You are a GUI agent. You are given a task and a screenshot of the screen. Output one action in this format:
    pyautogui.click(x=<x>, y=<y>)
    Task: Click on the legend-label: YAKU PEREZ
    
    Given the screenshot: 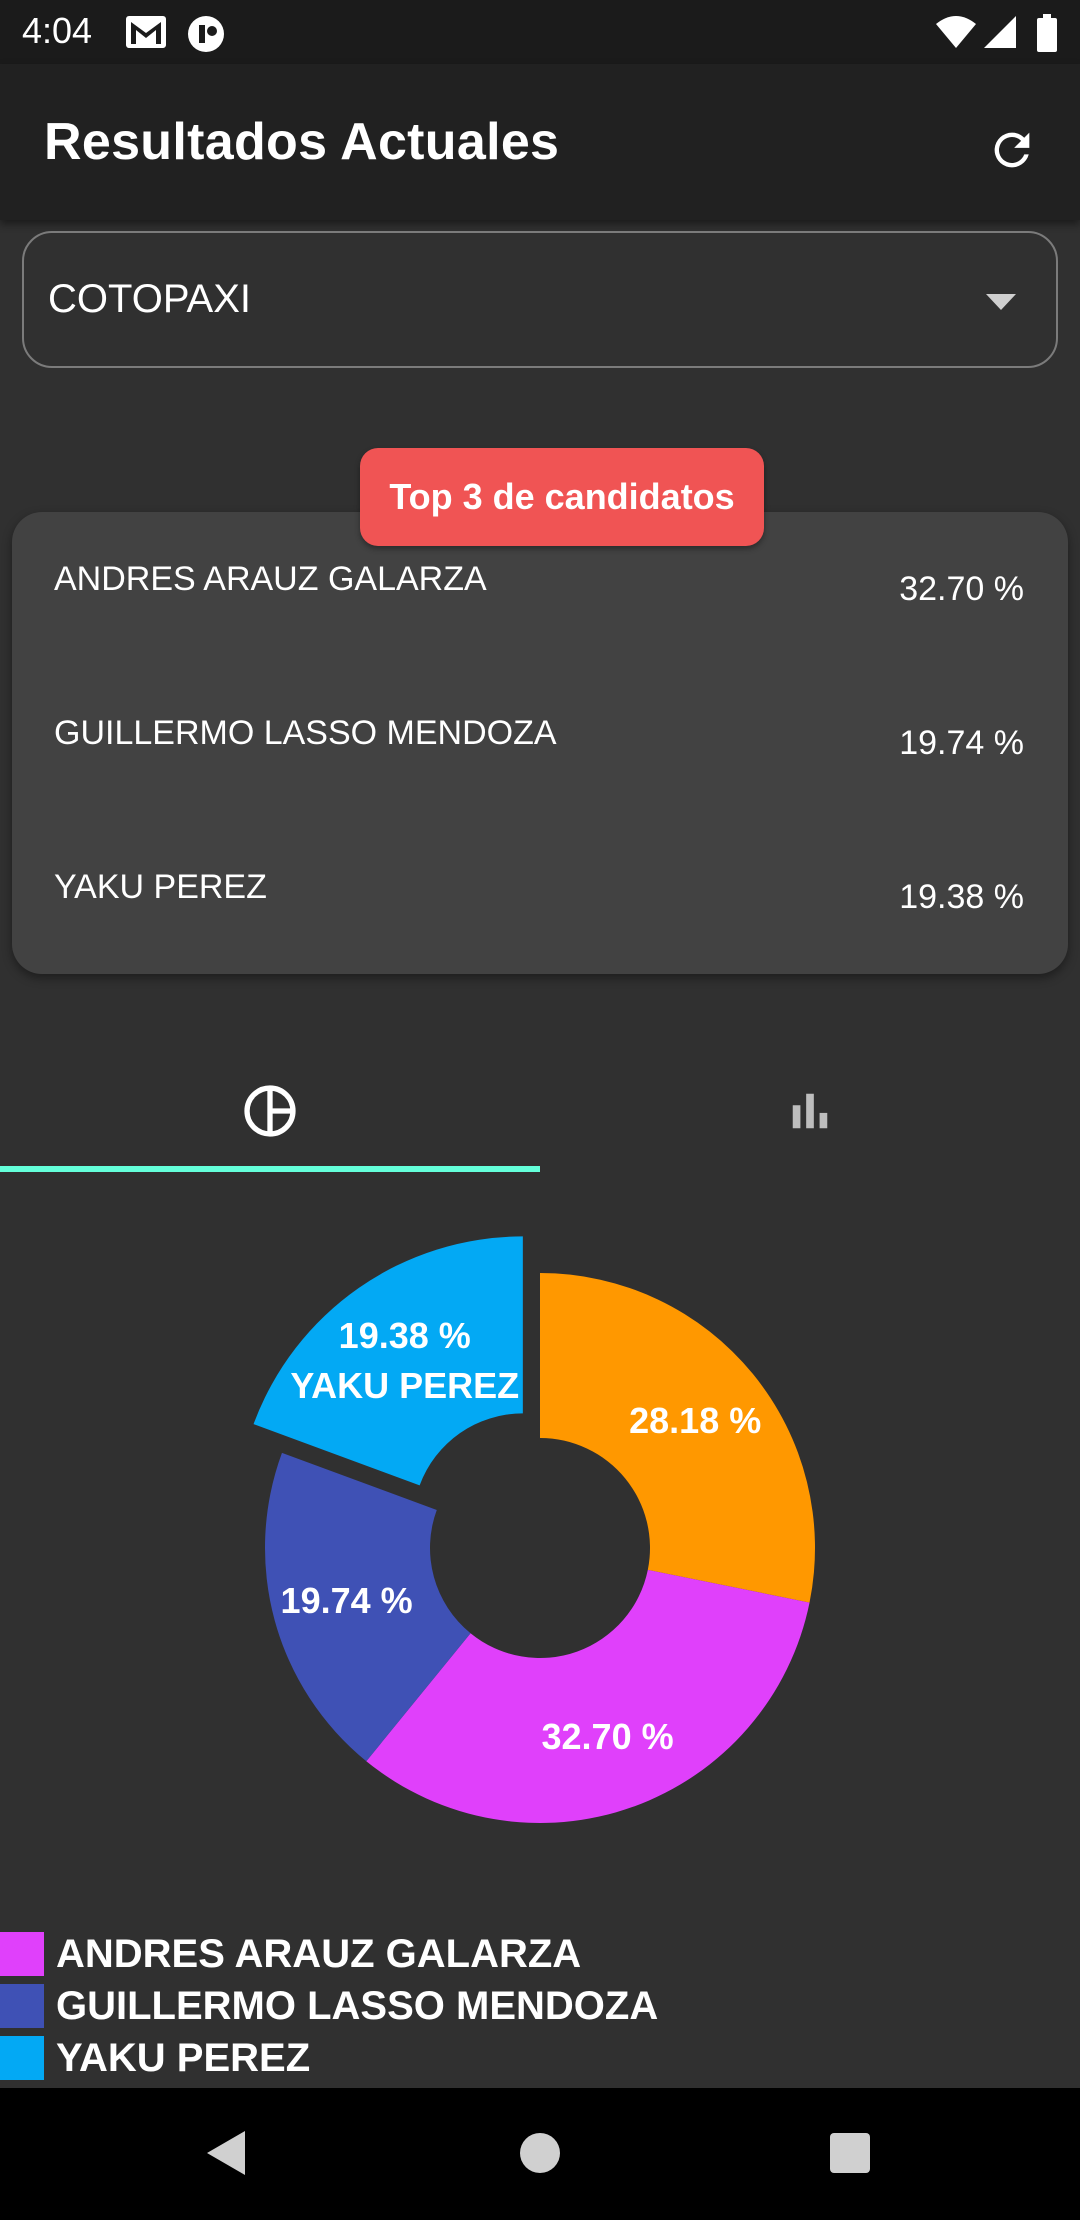 What is the action you would take?
    pyautogui.click(x=183, y=2057)
    